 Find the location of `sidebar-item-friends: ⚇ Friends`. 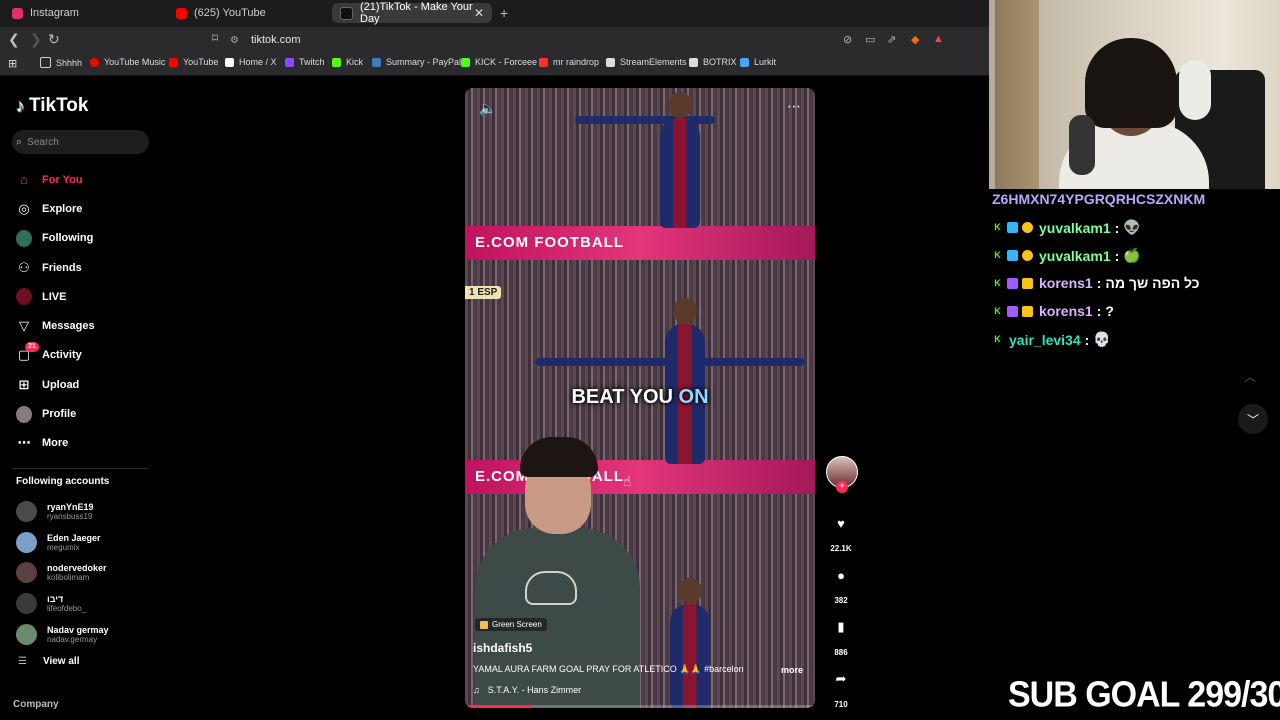

sidebar-item-friends: ⚇ Friends is located at coordinates (55, 267).